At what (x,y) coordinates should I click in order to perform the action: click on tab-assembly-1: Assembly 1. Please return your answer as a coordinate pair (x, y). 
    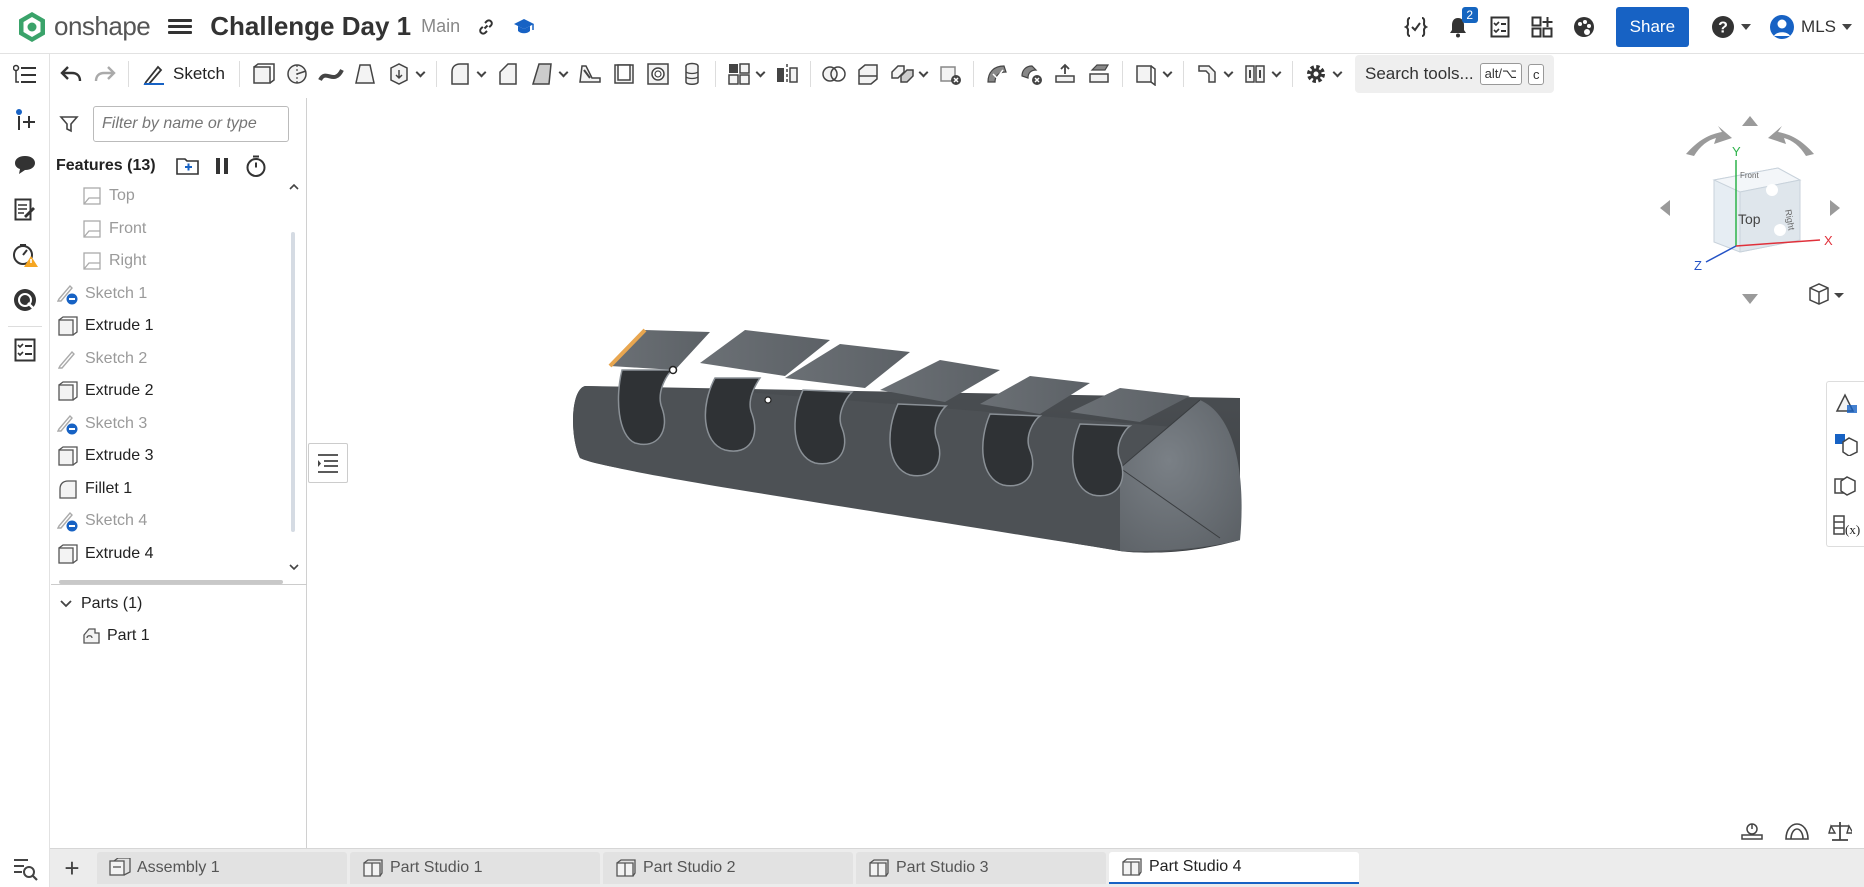
    Looking at the image, I should click on (222, 868).